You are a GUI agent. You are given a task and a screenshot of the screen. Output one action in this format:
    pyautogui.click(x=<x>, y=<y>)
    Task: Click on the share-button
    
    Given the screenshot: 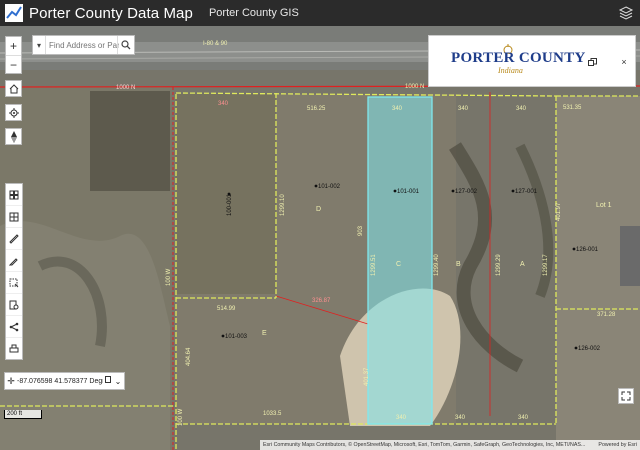 What is the action you would take?
    pyautogui.click(x=14, y=327)
    